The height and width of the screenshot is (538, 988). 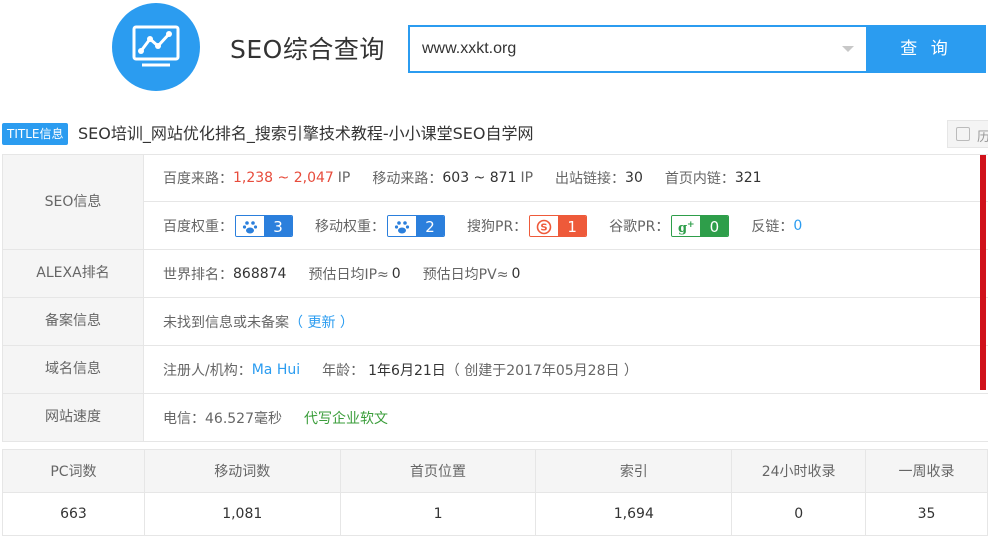 I want to click on mobile-weight-label: 移动权重：, so click(x=350, y=226).